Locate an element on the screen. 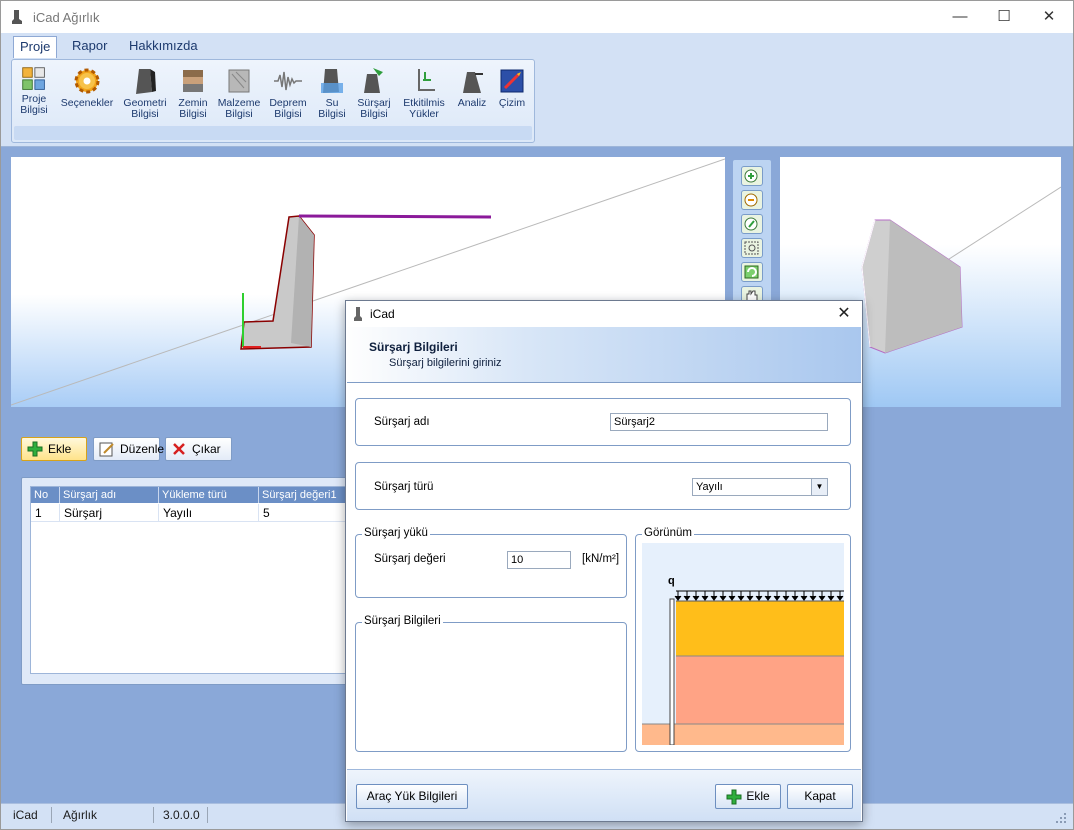  zoom-extents-icon is located at coordinates (751, 224).